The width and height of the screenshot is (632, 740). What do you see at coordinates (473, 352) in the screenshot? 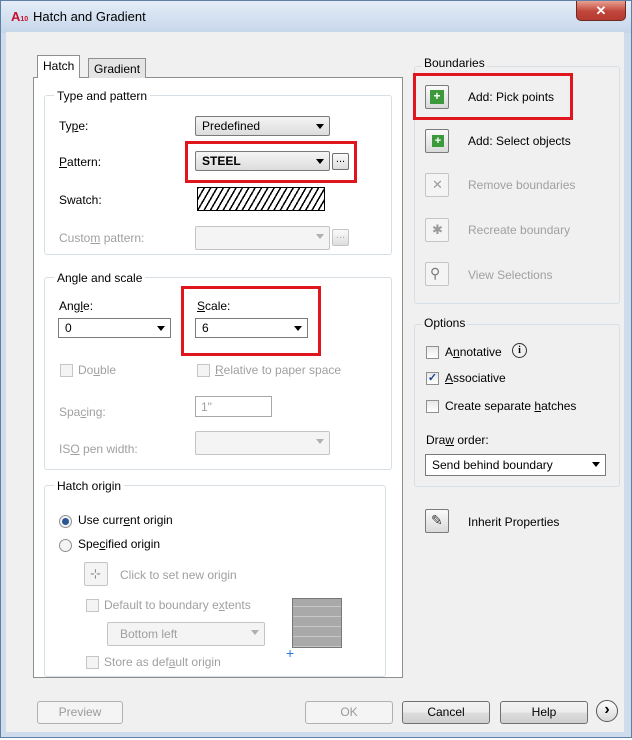
I see `annotative-label: Annotative` at bounding box center [473, 352].